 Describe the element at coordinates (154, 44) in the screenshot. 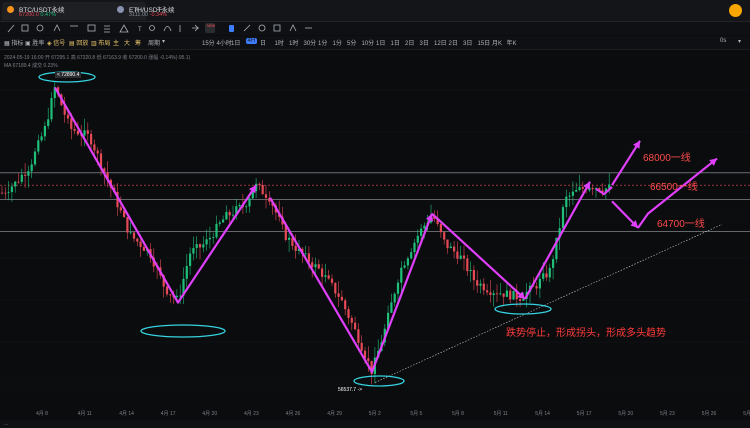

I see `period-label: 周期` at that location.